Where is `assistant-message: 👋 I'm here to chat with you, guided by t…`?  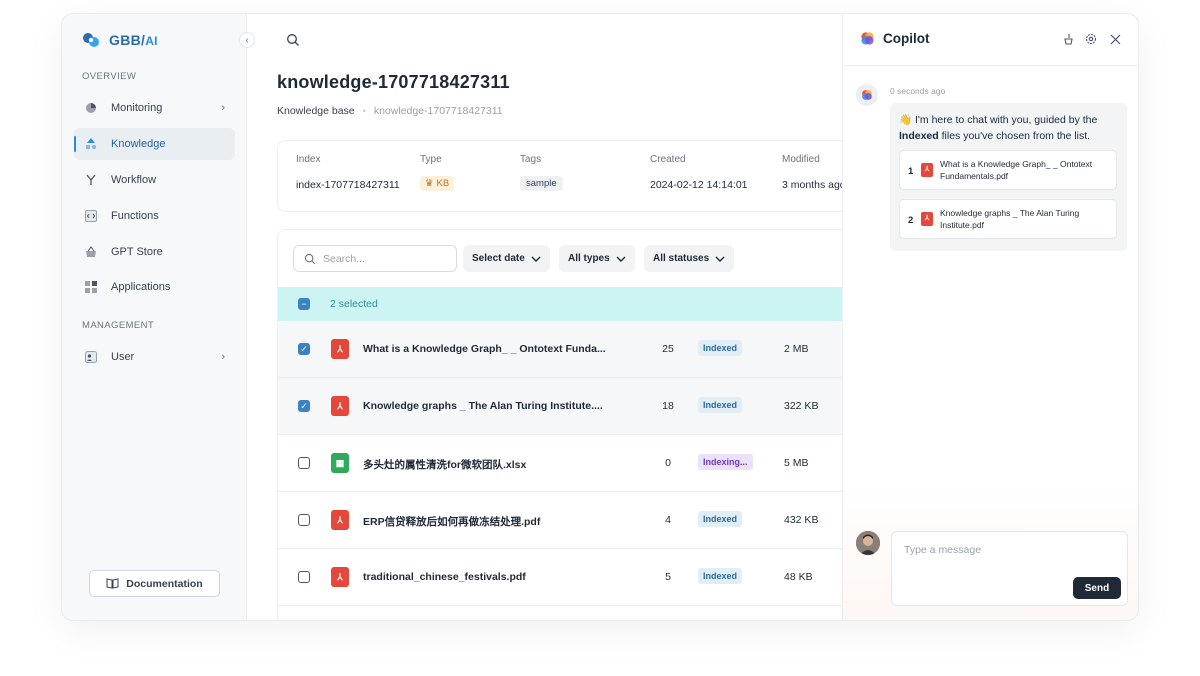 assistant-message: 👋 I'm here to chat with you, guided by t… is located at coordinates (1008, 177).